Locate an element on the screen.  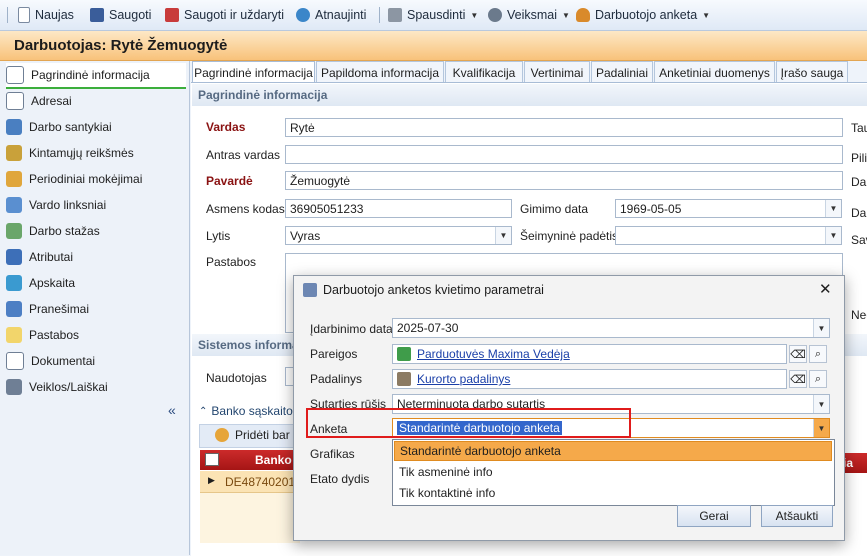
position-icon is located at coordinates (404, 354).